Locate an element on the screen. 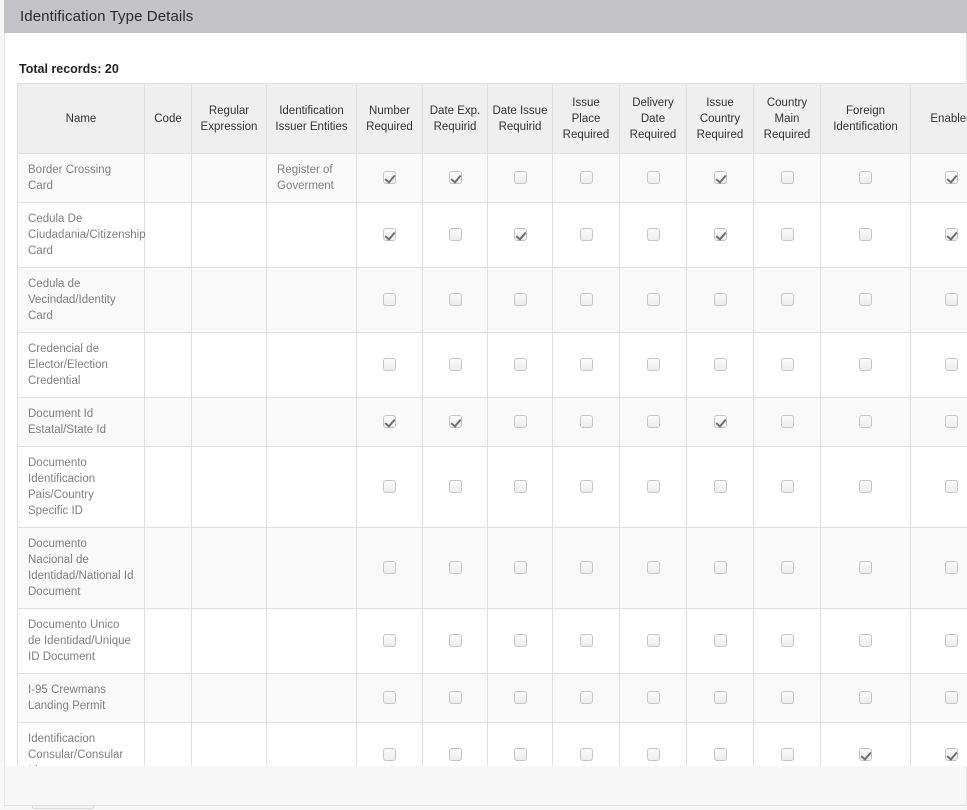 The image size is (967, 810). table-row: I-95 Crewmans Landing Permit is located at coordinates (492, 698).